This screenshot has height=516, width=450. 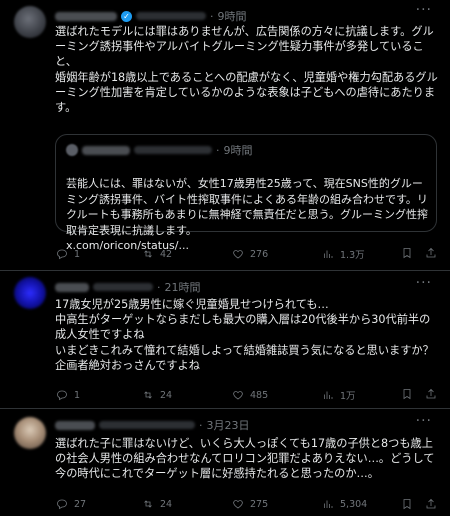 What do you see at coordinates (106, 150) in the screenshot?
I see `quote-author-name` at bounding box center [106, 150].